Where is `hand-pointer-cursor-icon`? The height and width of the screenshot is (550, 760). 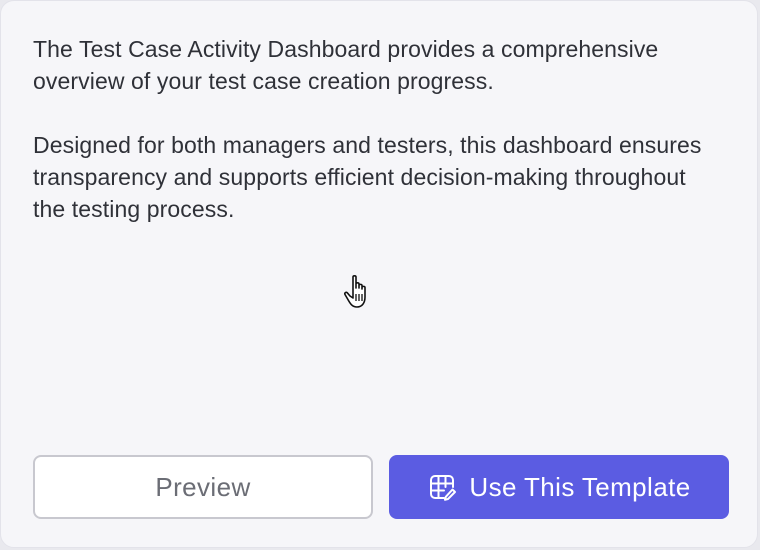
hand-pointer-cursor-icon is located at coordinates (355, 291).